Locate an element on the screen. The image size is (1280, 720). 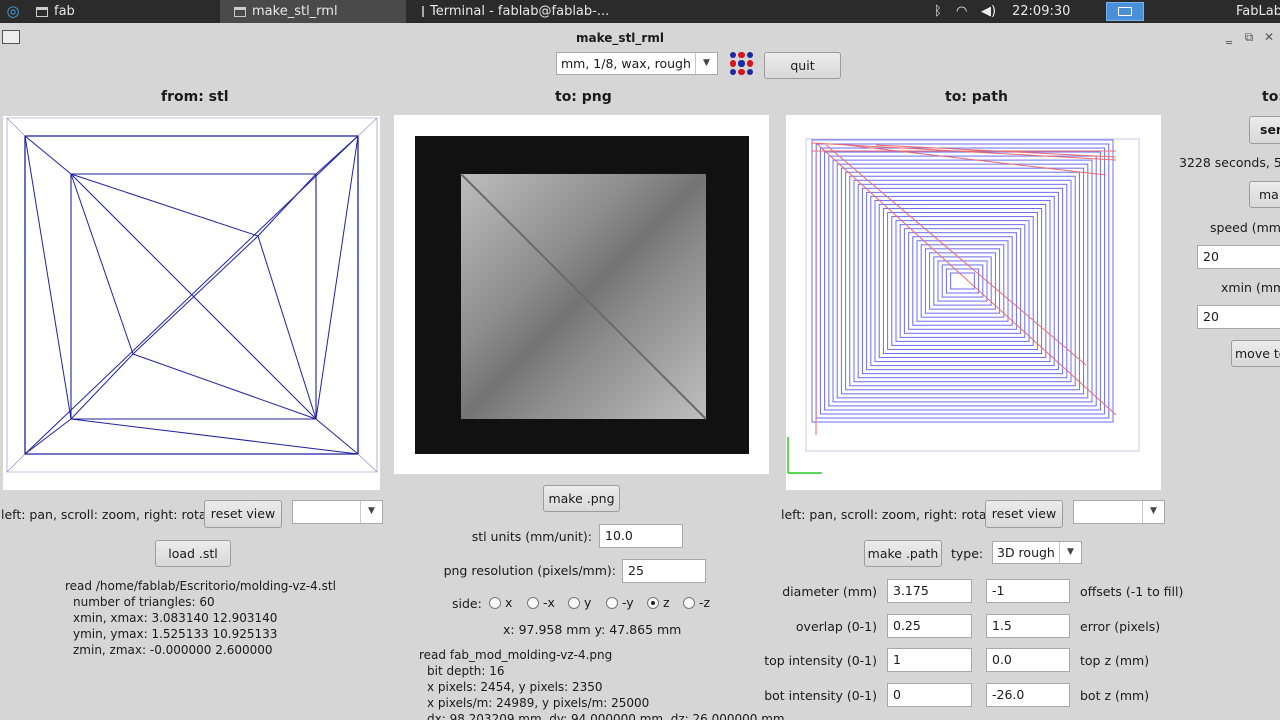
path-view-hint: left: pan, scroll: zoom, right: rotate is located at coordinates (890, 514).